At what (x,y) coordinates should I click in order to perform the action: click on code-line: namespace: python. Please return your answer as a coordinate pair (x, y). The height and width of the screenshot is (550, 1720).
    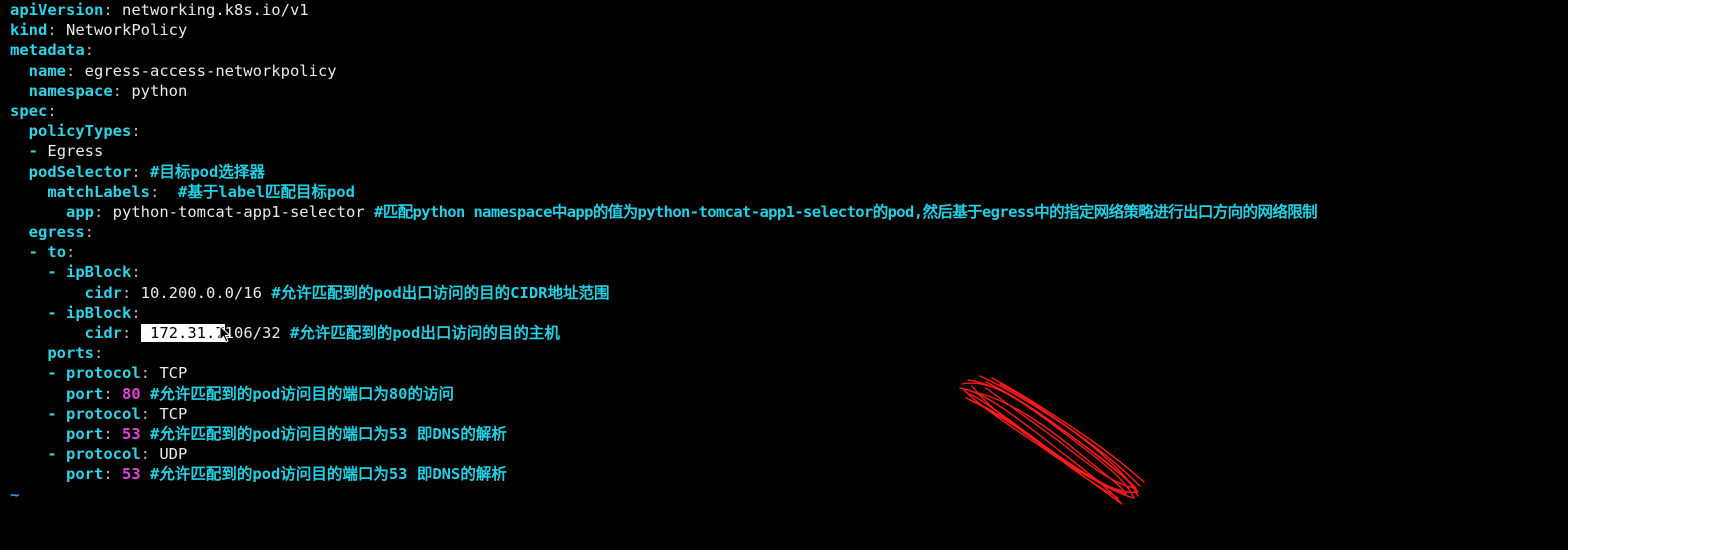
    Looking at the image, I should click on (108, 90).